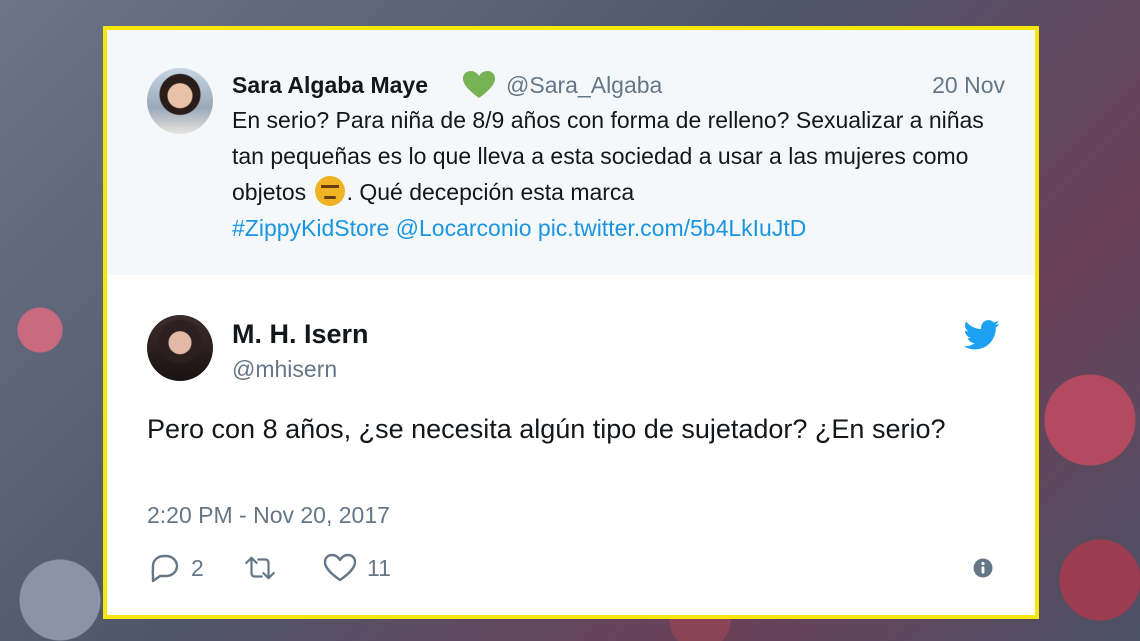 Image resolution: width=1140 pixels, height=641 pixels. I want to click on author-name: M. H. Isern, so click(300, 334).